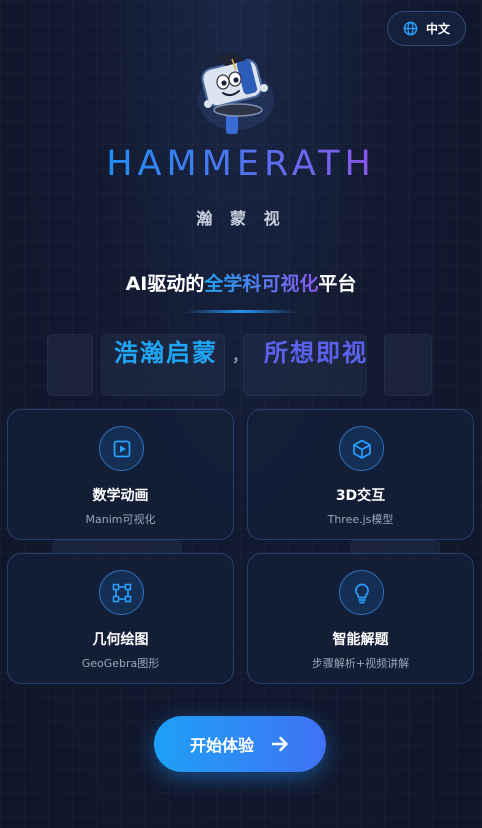  I want to click on start-experience-button: 开始体验, so click(240, 744).